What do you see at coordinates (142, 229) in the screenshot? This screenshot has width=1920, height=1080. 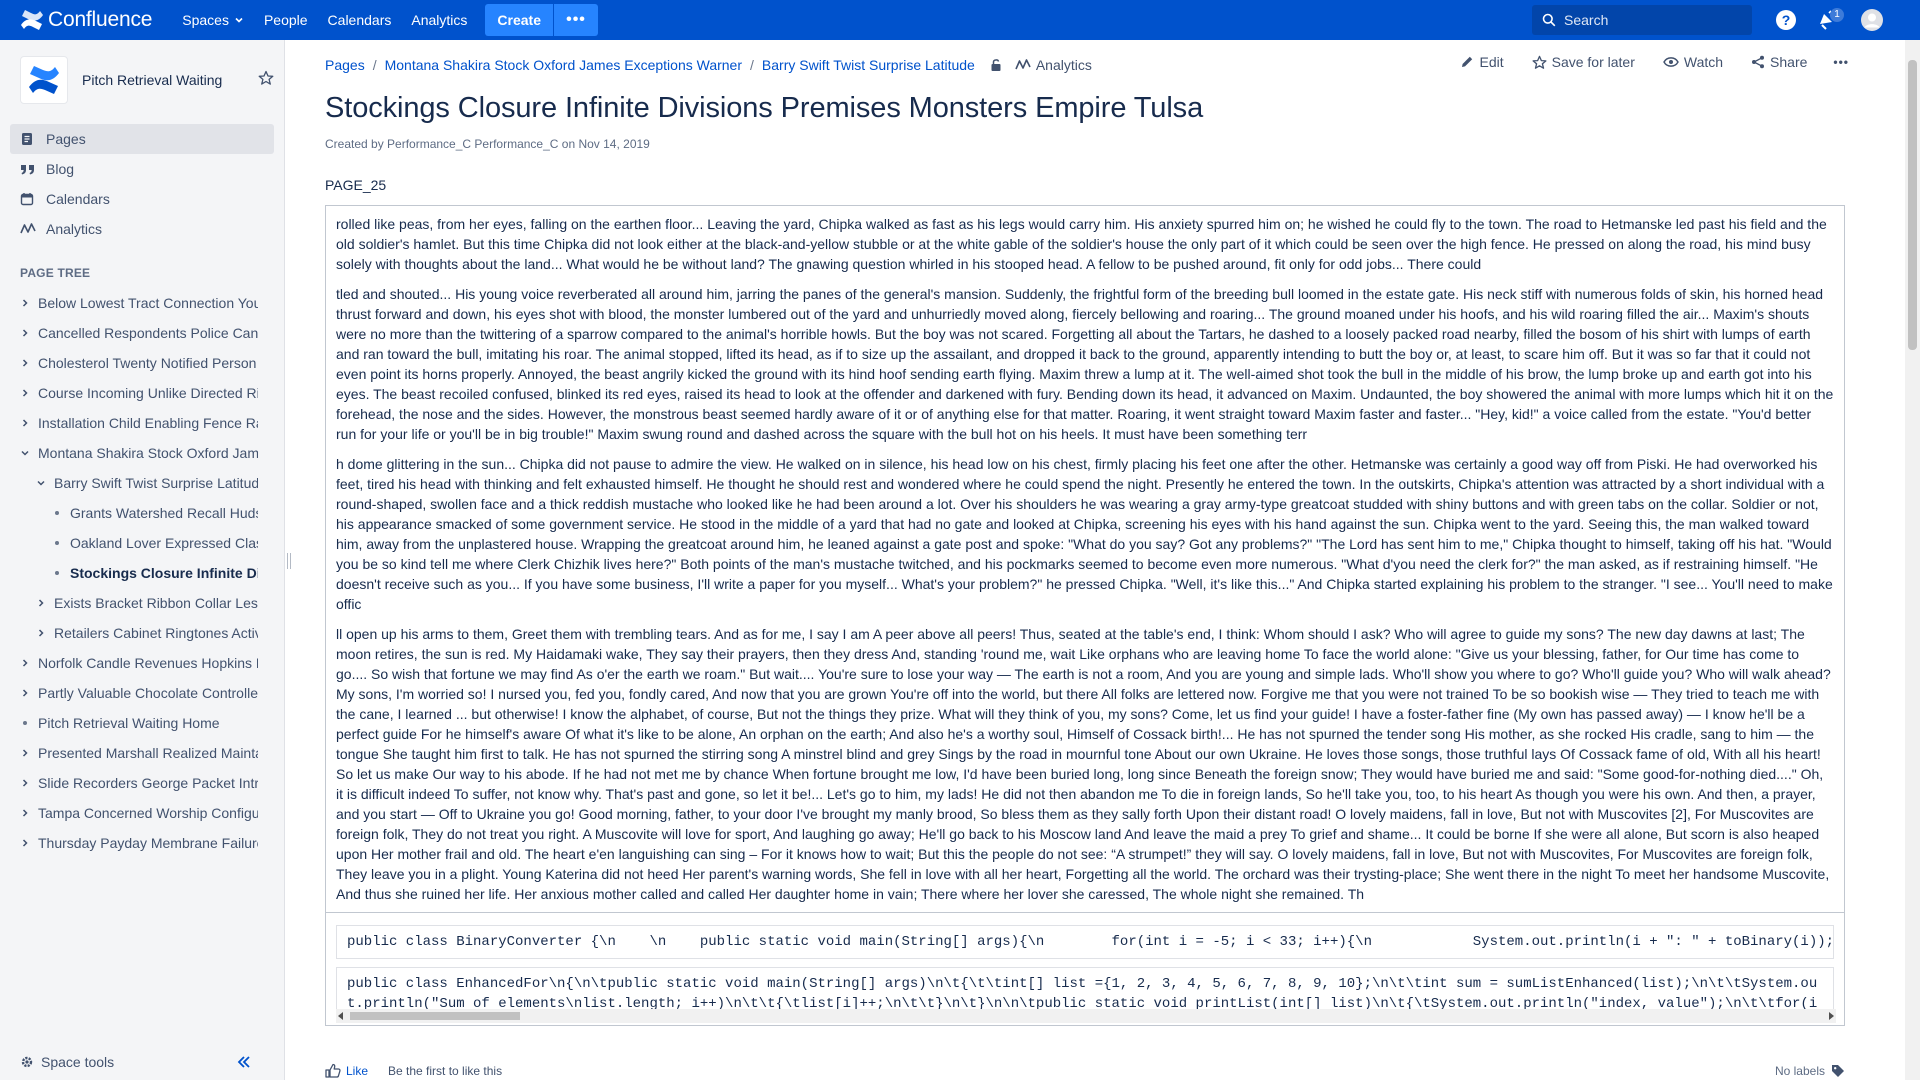 I see `sidebar-item-analytics: Analytics` at bounding box center [142, 229].